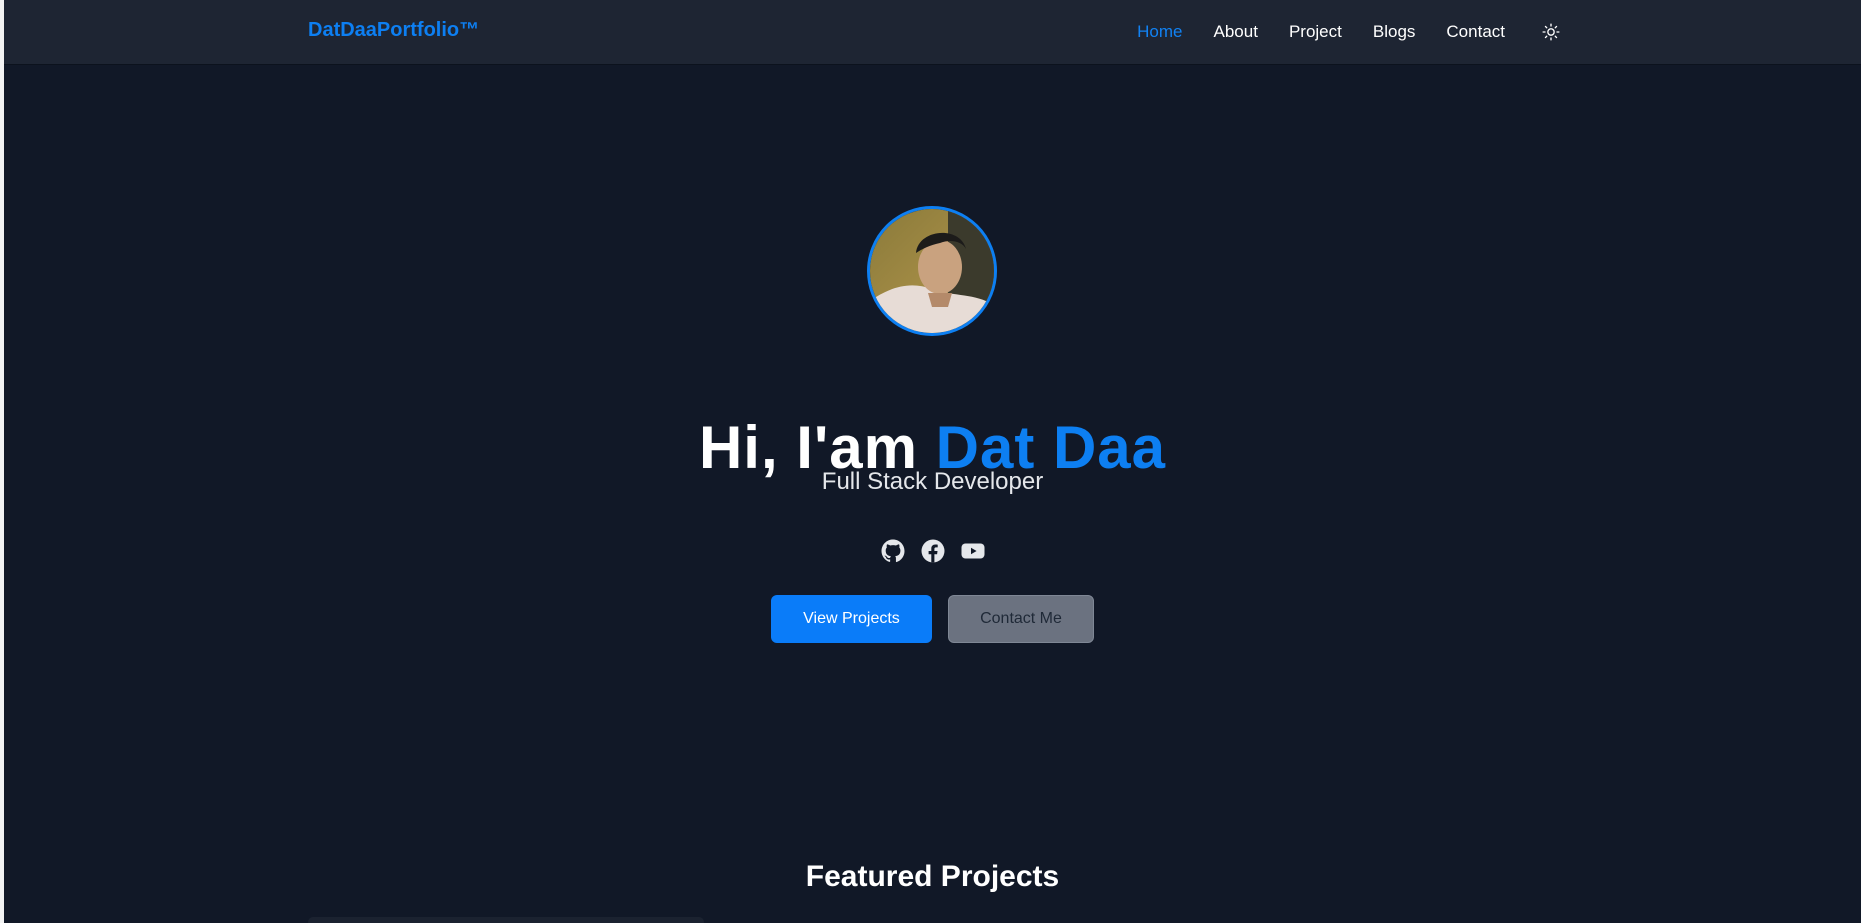 Image resolution: width=1861 pixels, height=923 pixels. I want to click on nav-link-blogs: Blogs, so click(1394, 32).